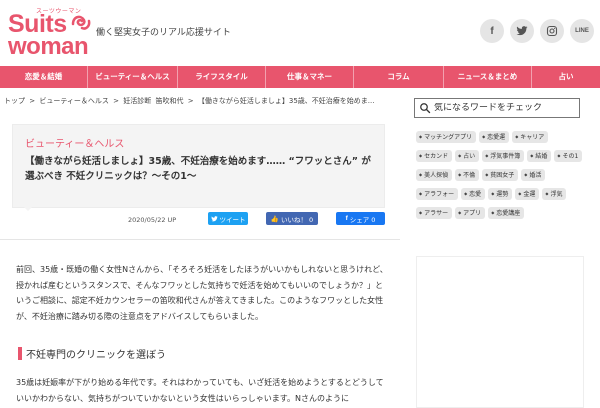 The height and width of the screenshot is (408, 600). Describe the element at coordinates (232, 219) in the screenshot. I see `tweet-button-label: ツイート` at that location.